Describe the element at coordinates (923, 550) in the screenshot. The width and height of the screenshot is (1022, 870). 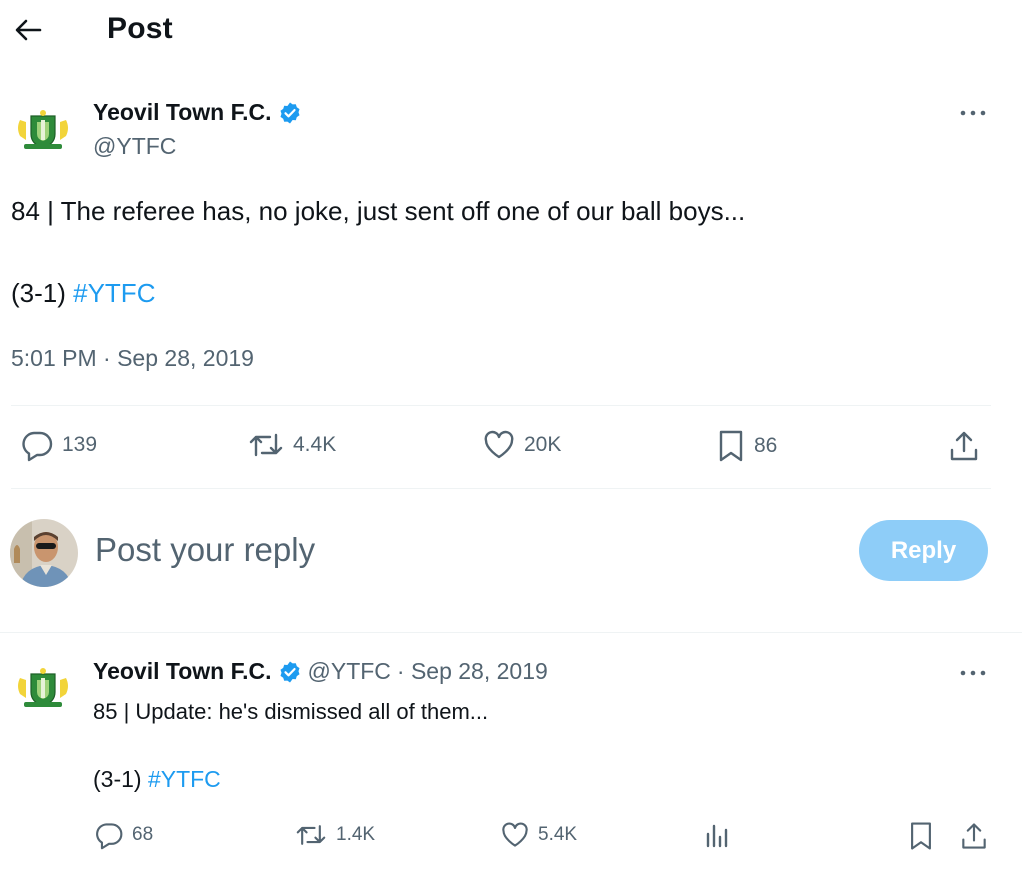
I see `reply-button: Reply` at that location.